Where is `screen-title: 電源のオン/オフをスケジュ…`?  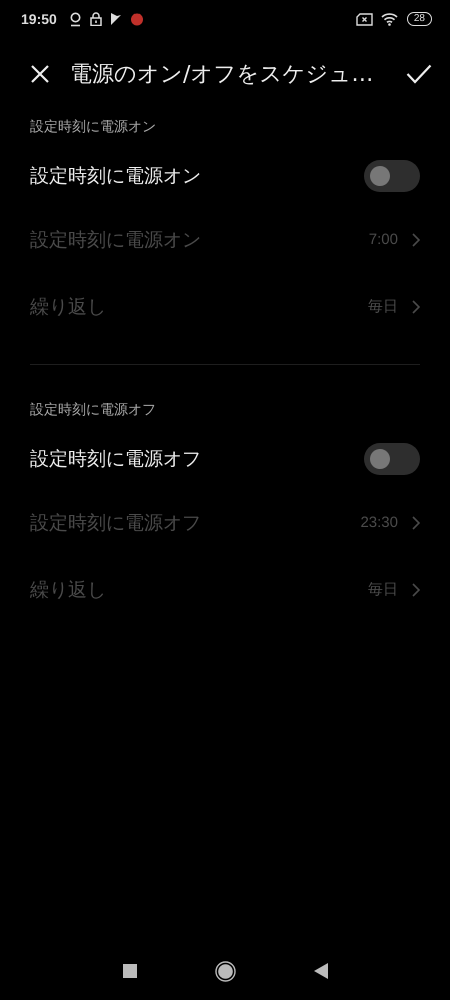
screen-title: 電源のオン/オフをスケジュ… is located at coordinates (222, 75).